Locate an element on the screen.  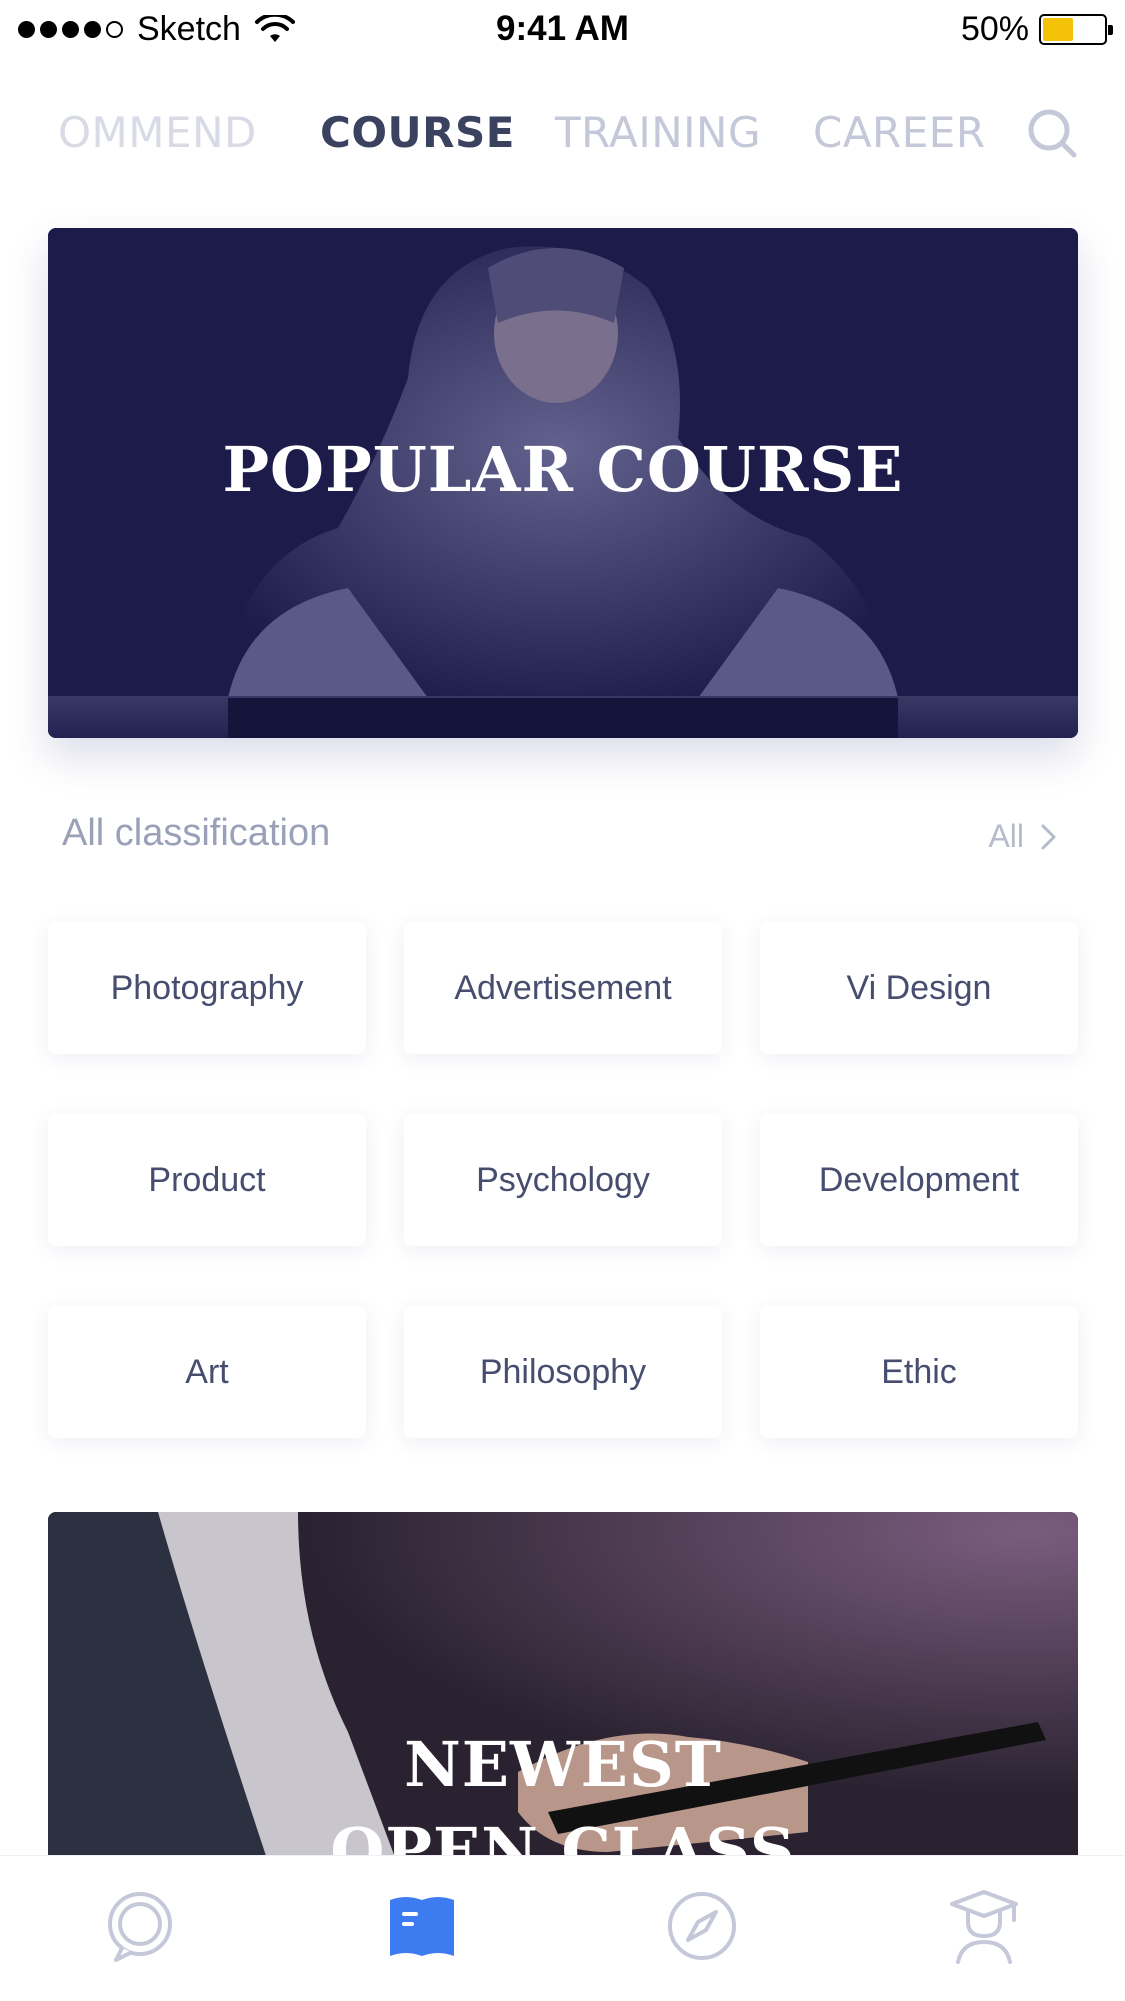
chevron-right-icon is located at coordinates (1048, 836).